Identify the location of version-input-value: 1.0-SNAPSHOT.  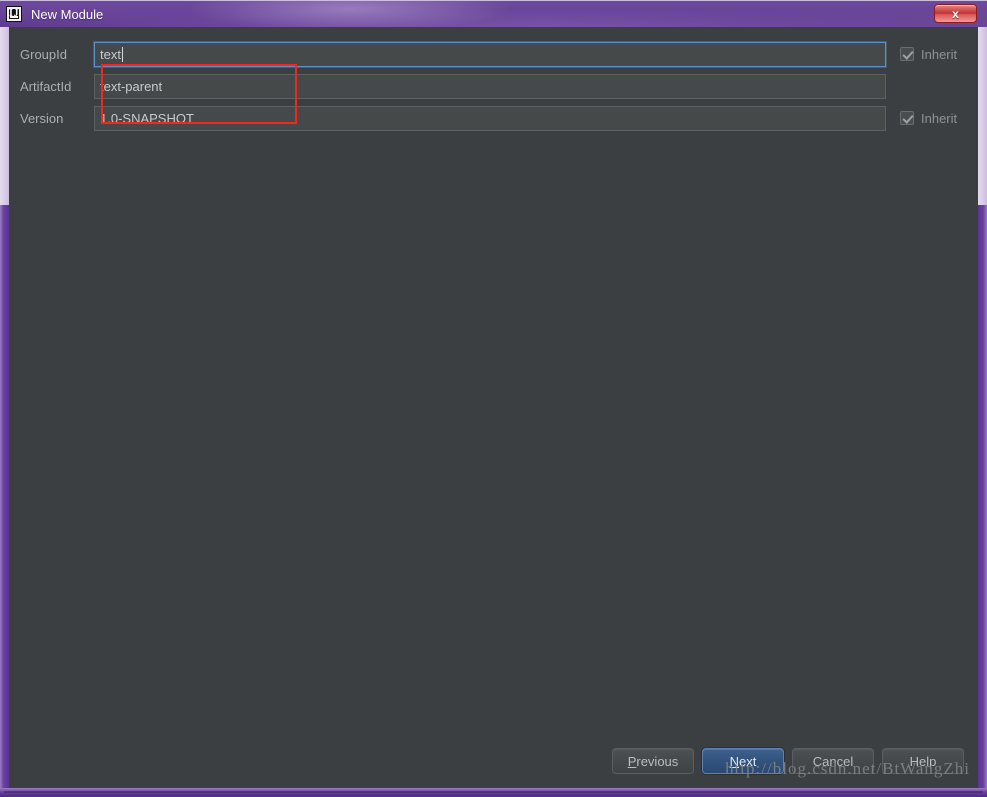
(147, 118).